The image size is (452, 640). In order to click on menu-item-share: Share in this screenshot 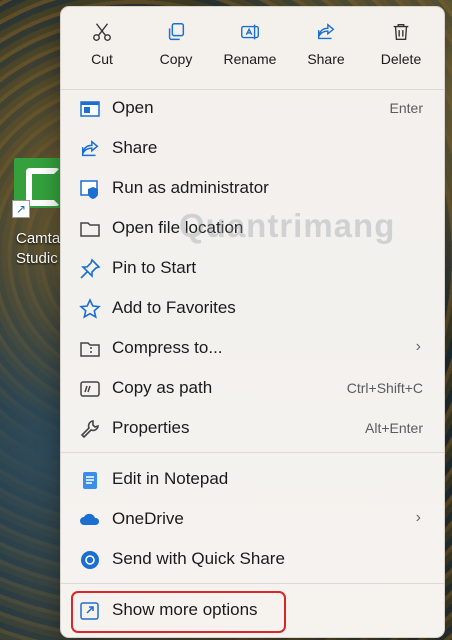, I will do `click(252, 148)`.